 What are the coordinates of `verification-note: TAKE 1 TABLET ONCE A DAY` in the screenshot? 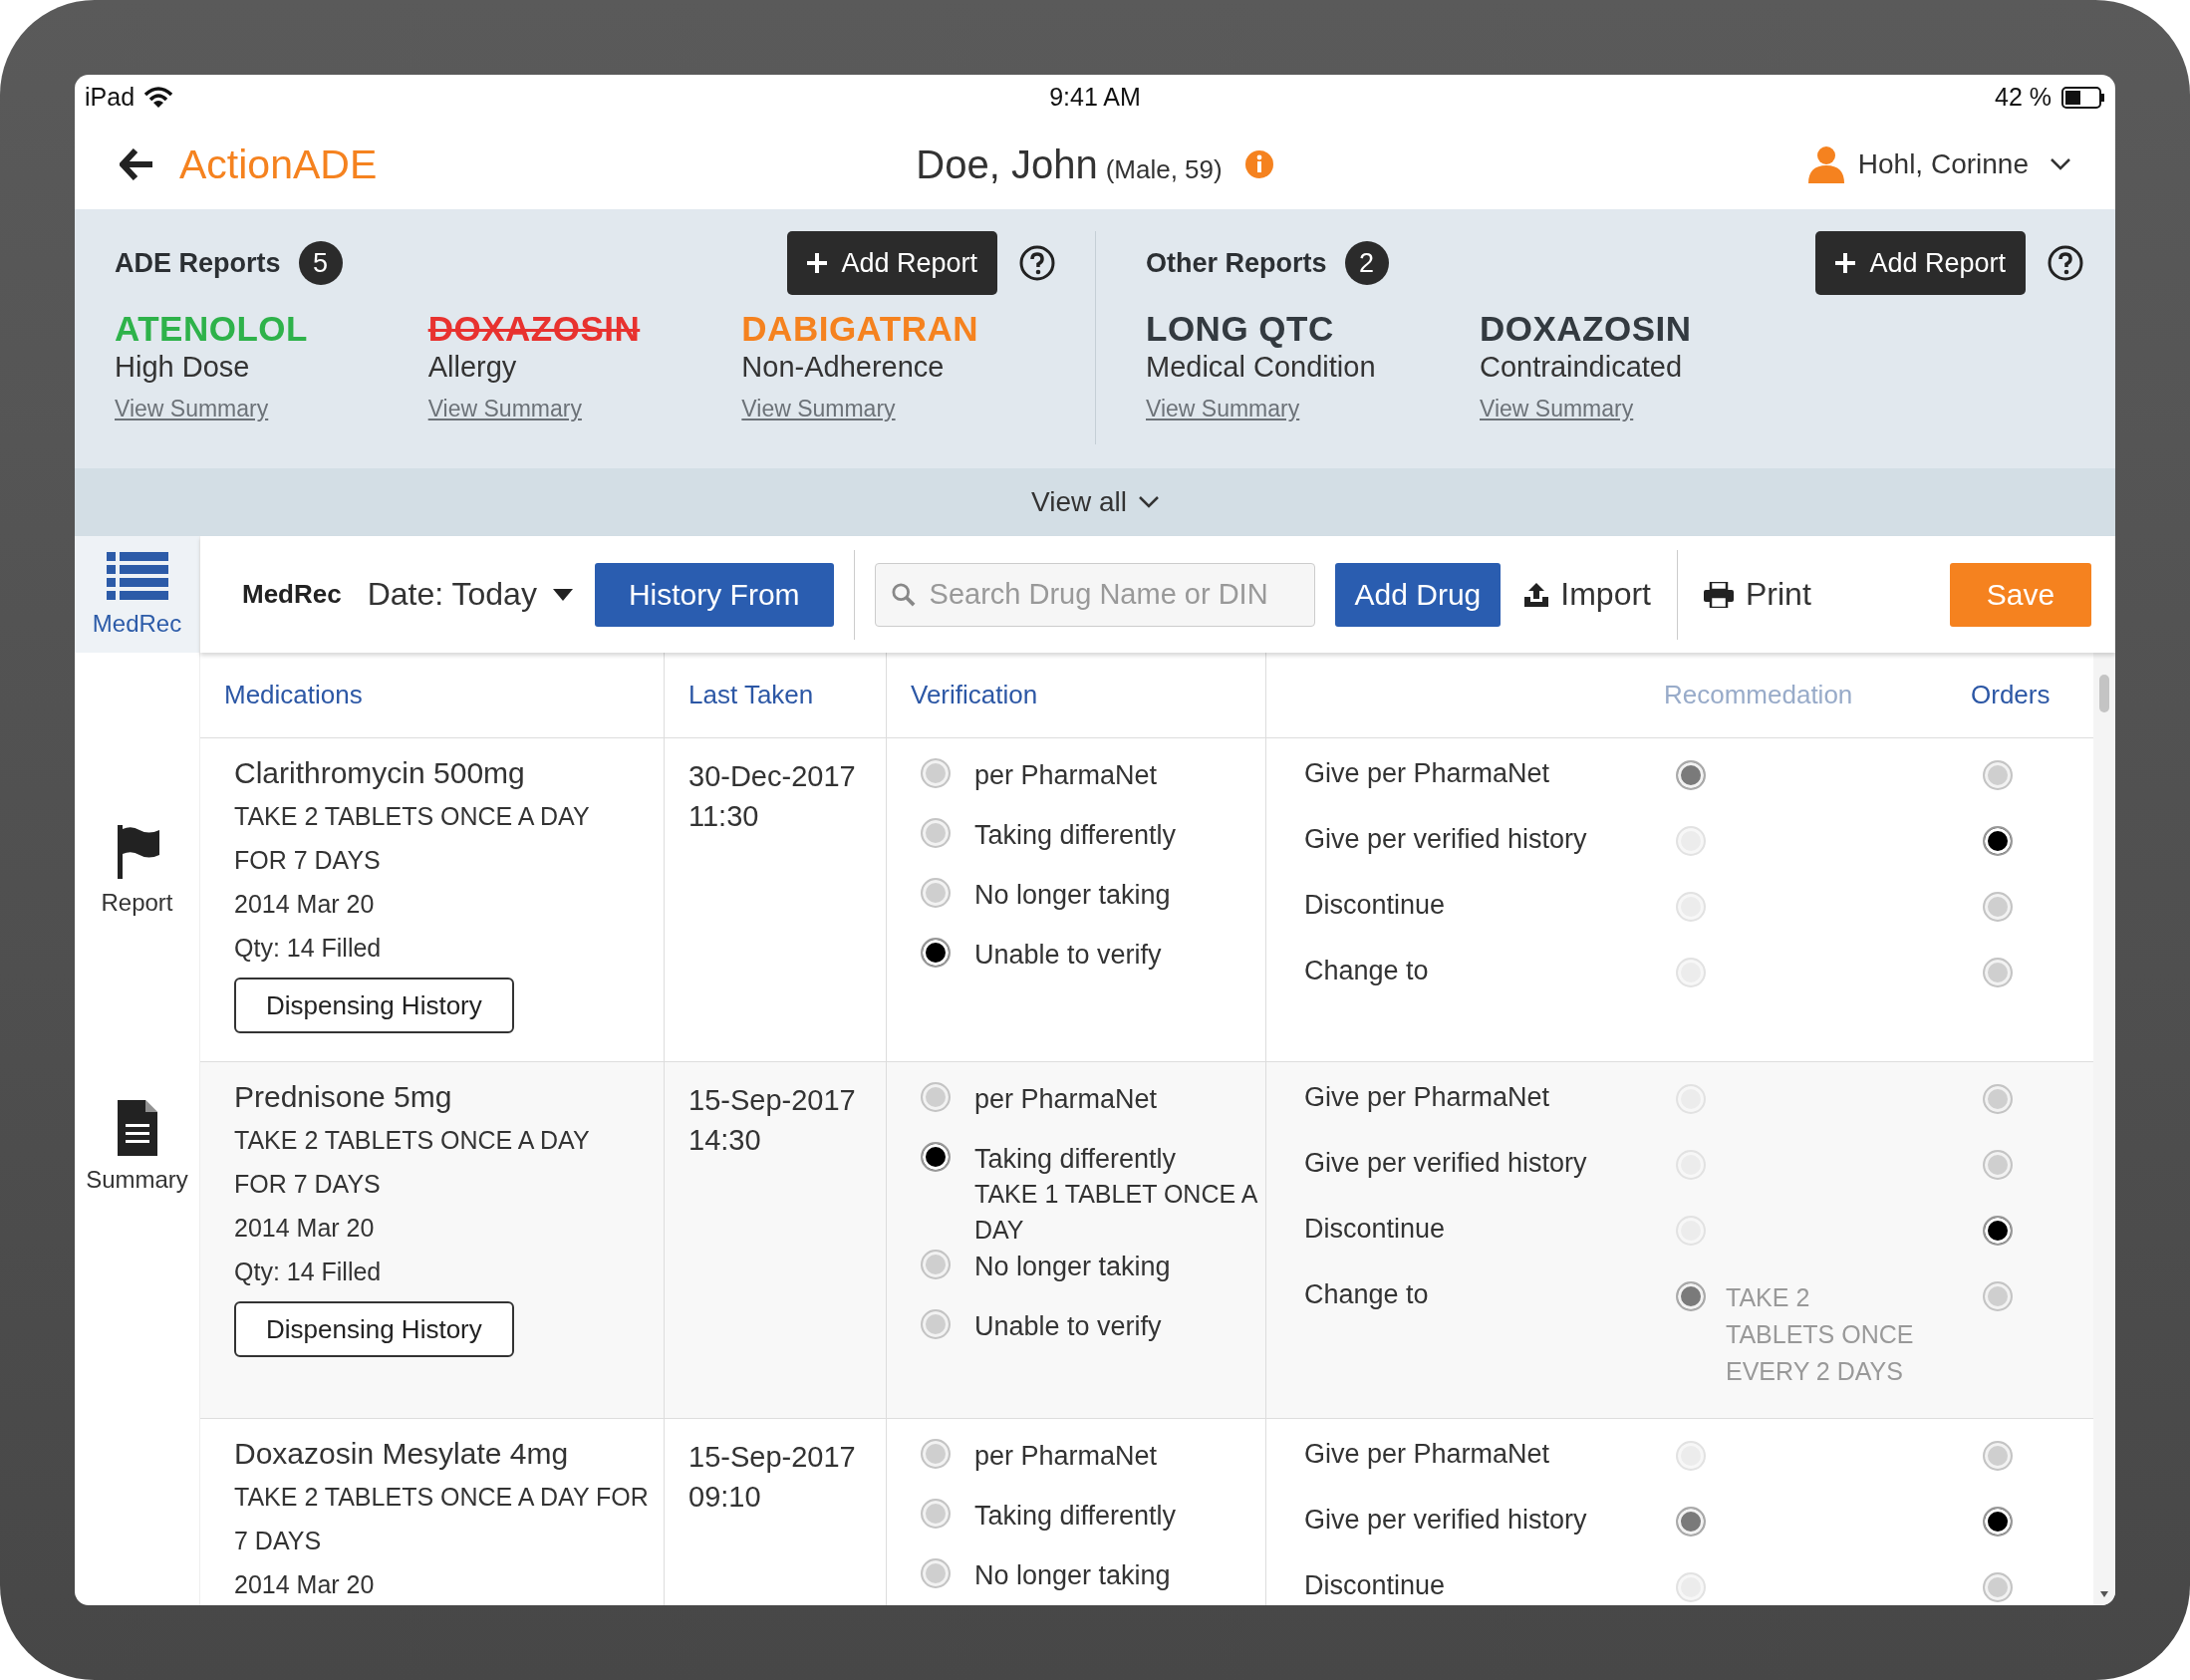 It's located at (1116, 1212).